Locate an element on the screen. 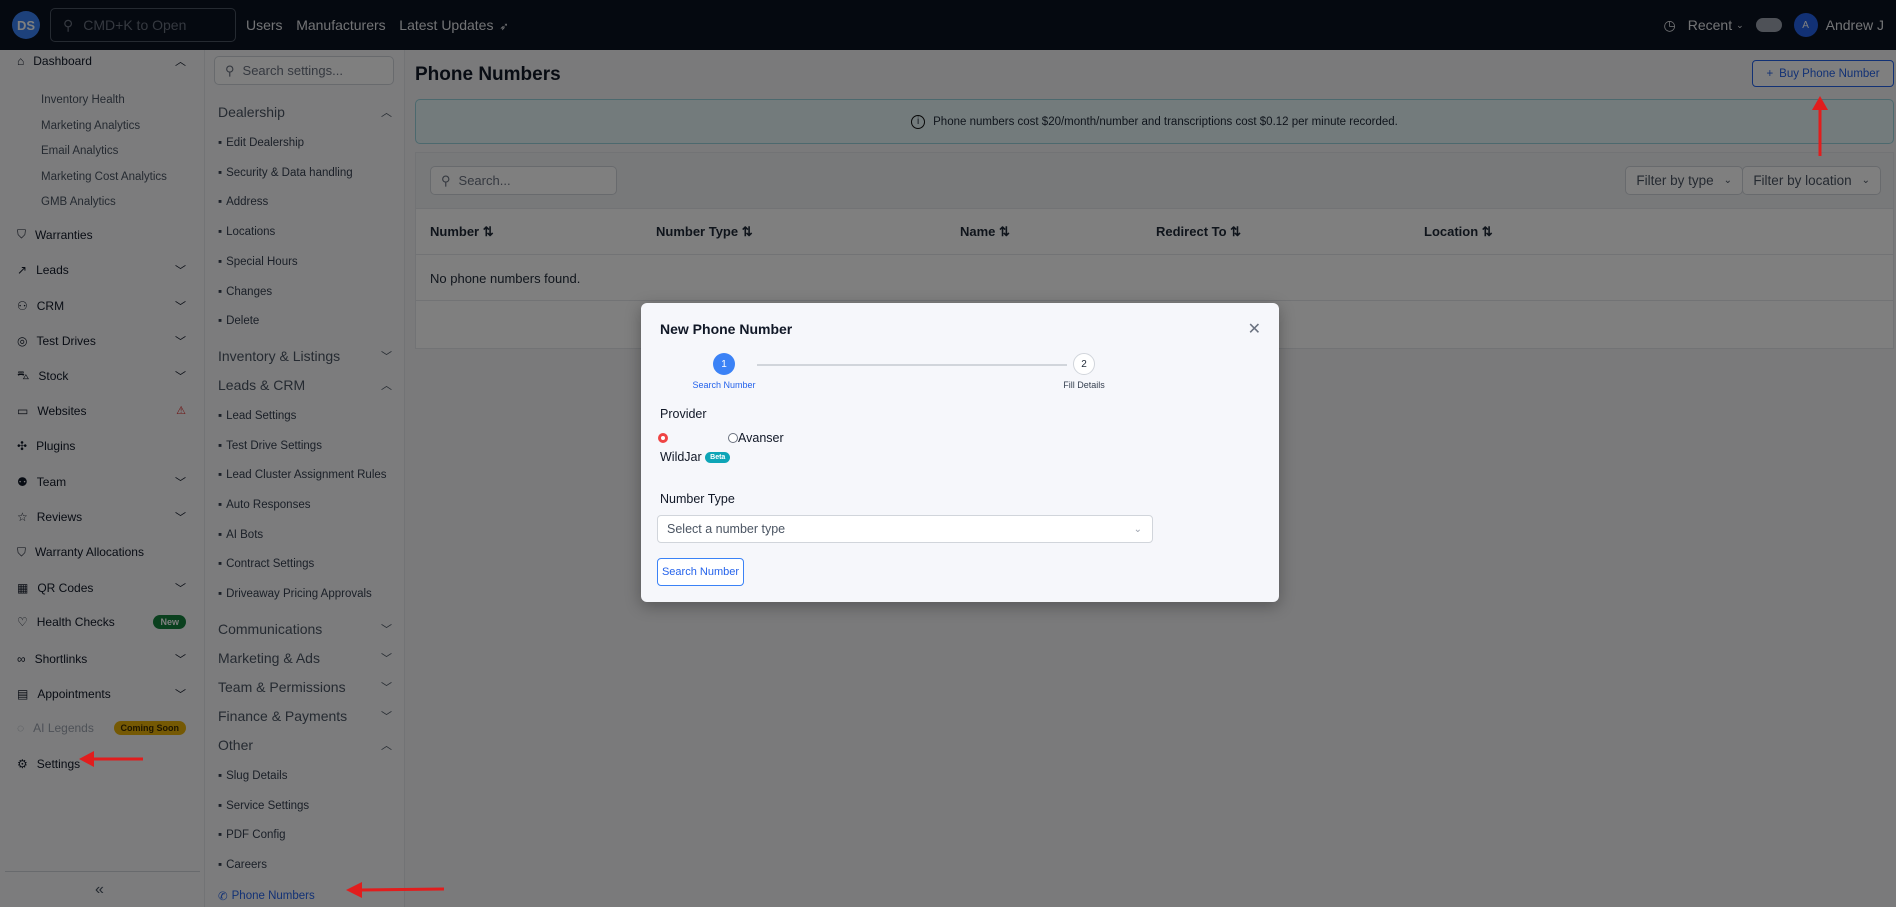 This screenshot has height=907, width=1896. provider-label: Provider is located at coordinates (683, 414).